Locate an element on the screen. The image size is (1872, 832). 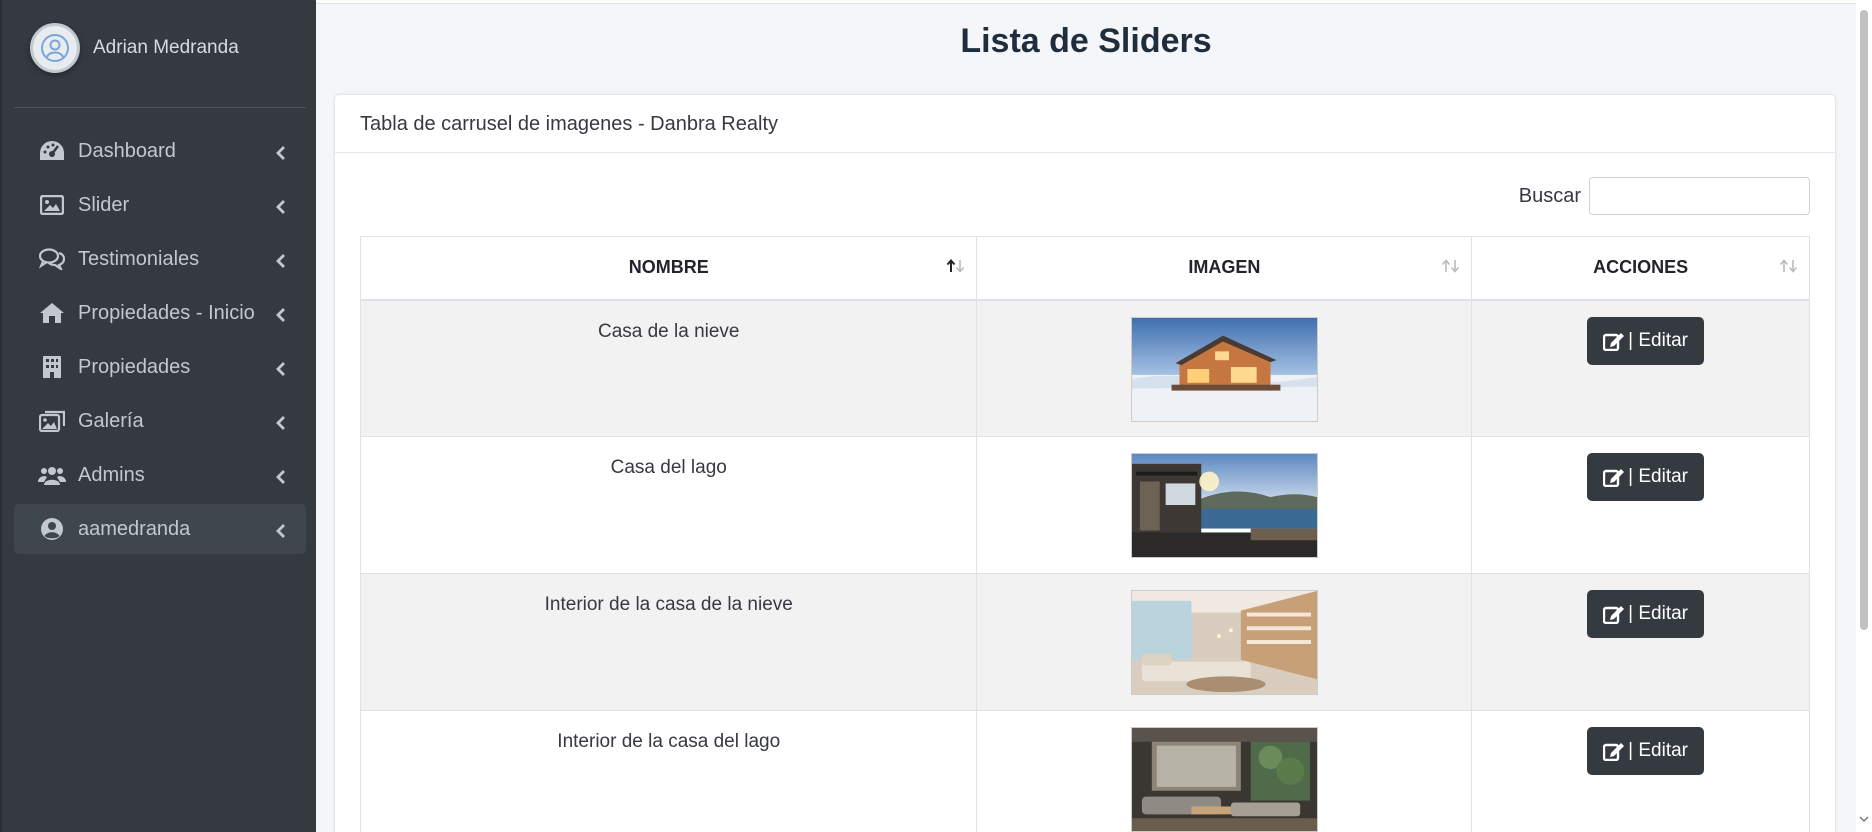
user-name: Adrian Medranda is located at coordinates (166, 48).